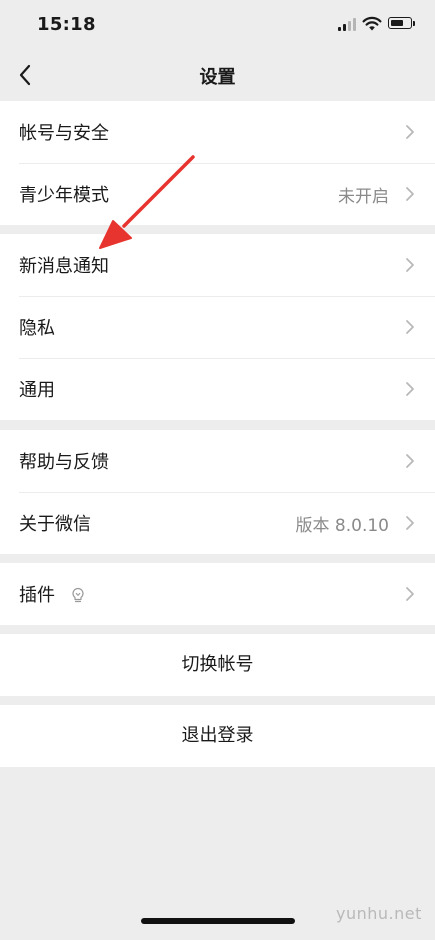  I want to click on settings-item-privacy: 隐私, so click(217, 327).